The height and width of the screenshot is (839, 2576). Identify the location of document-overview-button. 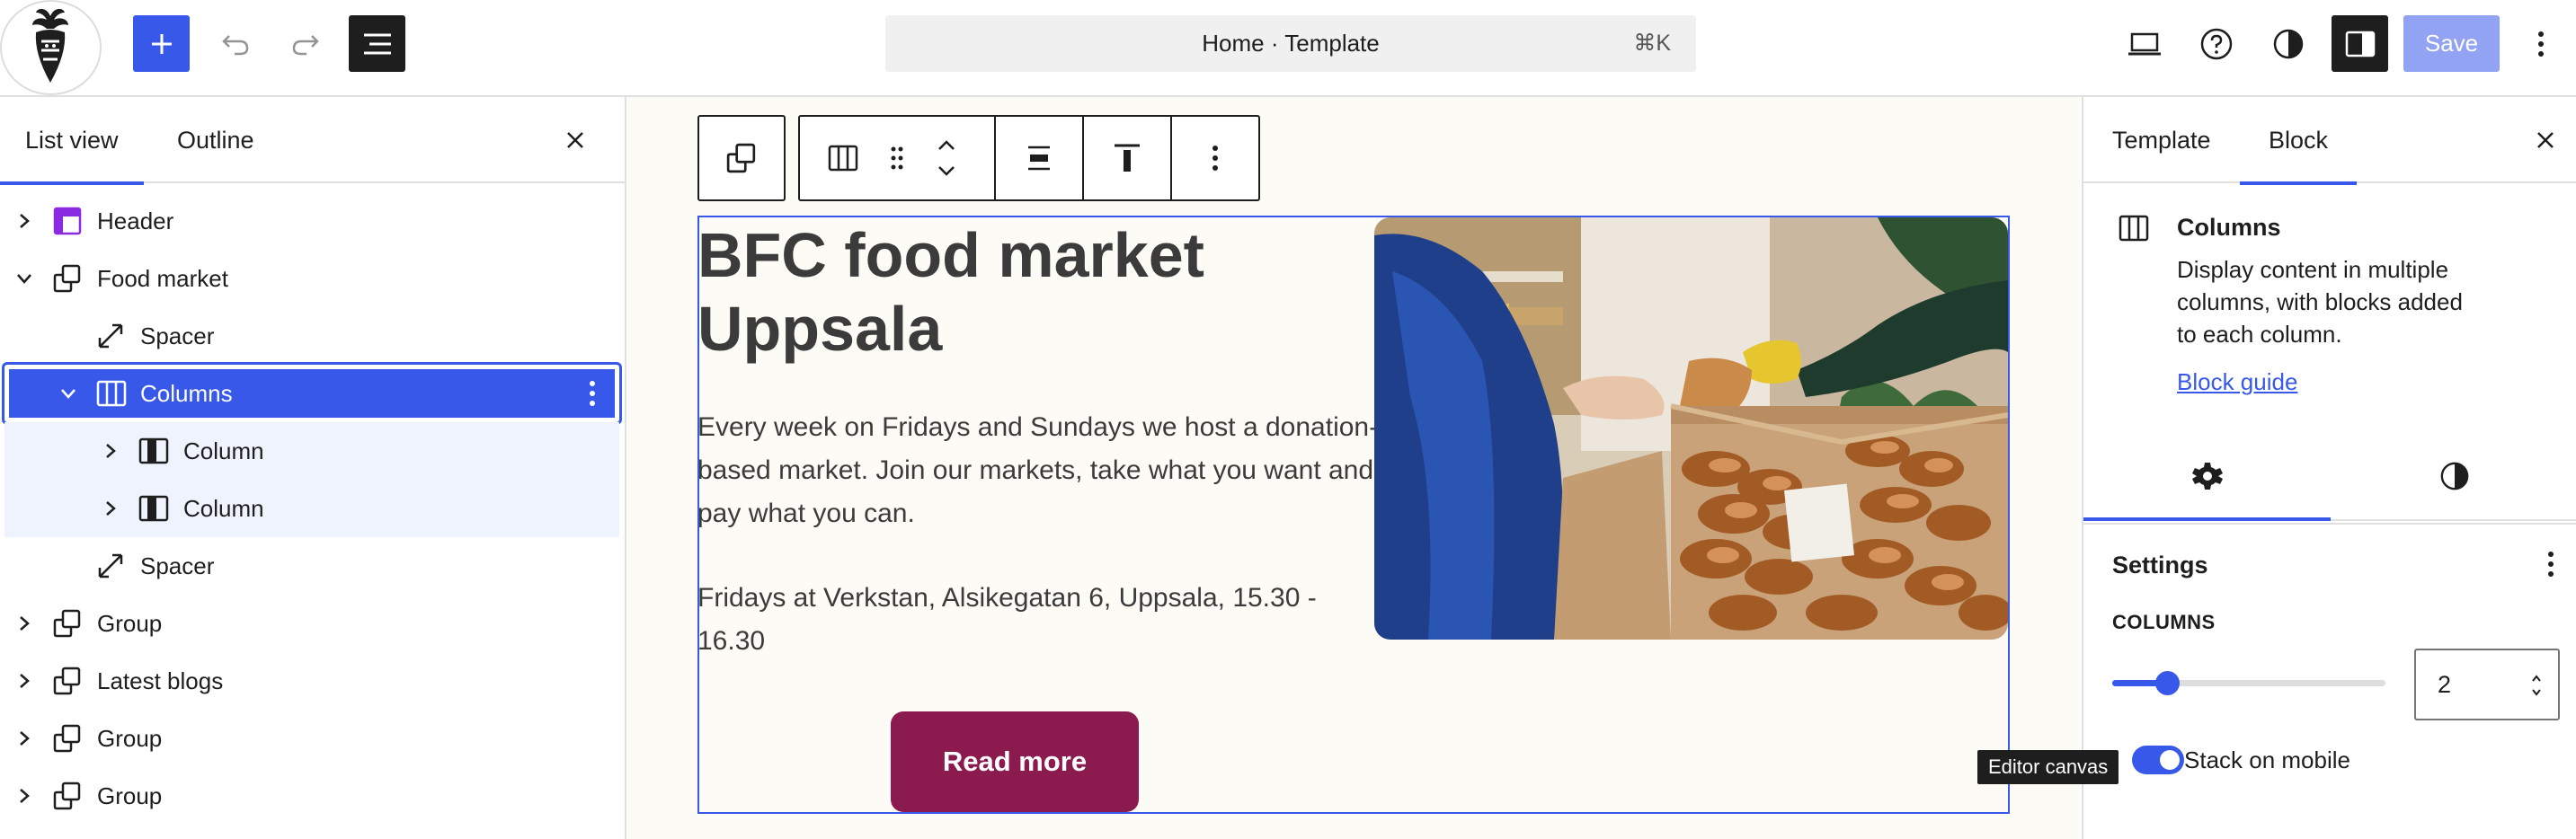
(377, 44).